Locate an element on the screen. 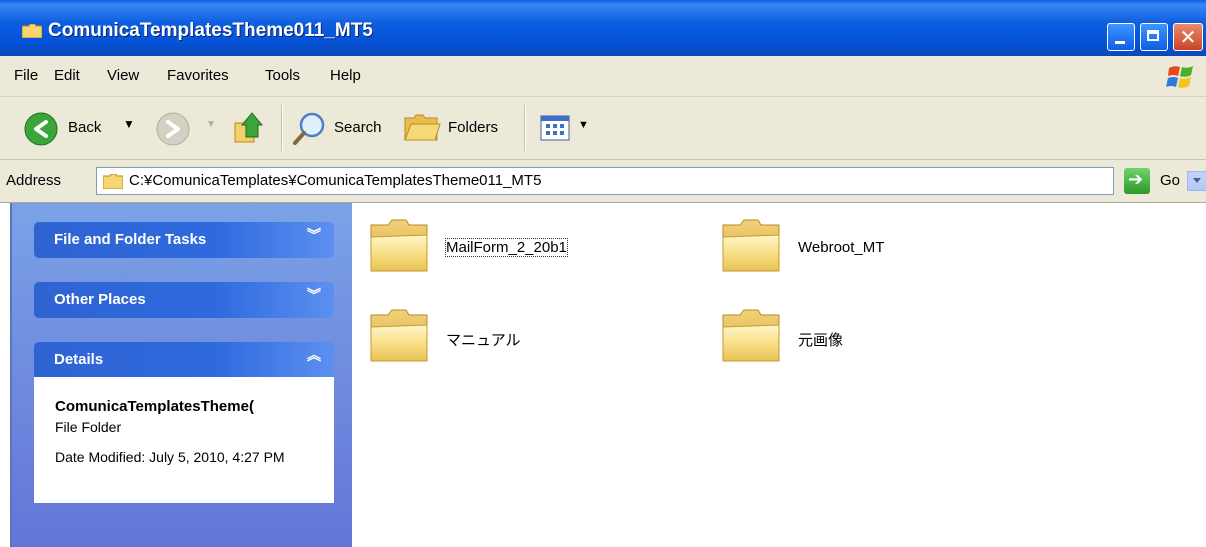 Image resolution: width=1206 pixels, height=547 pixels. views-dropdown-icon: ▼ is located at coordinates (583, 125).